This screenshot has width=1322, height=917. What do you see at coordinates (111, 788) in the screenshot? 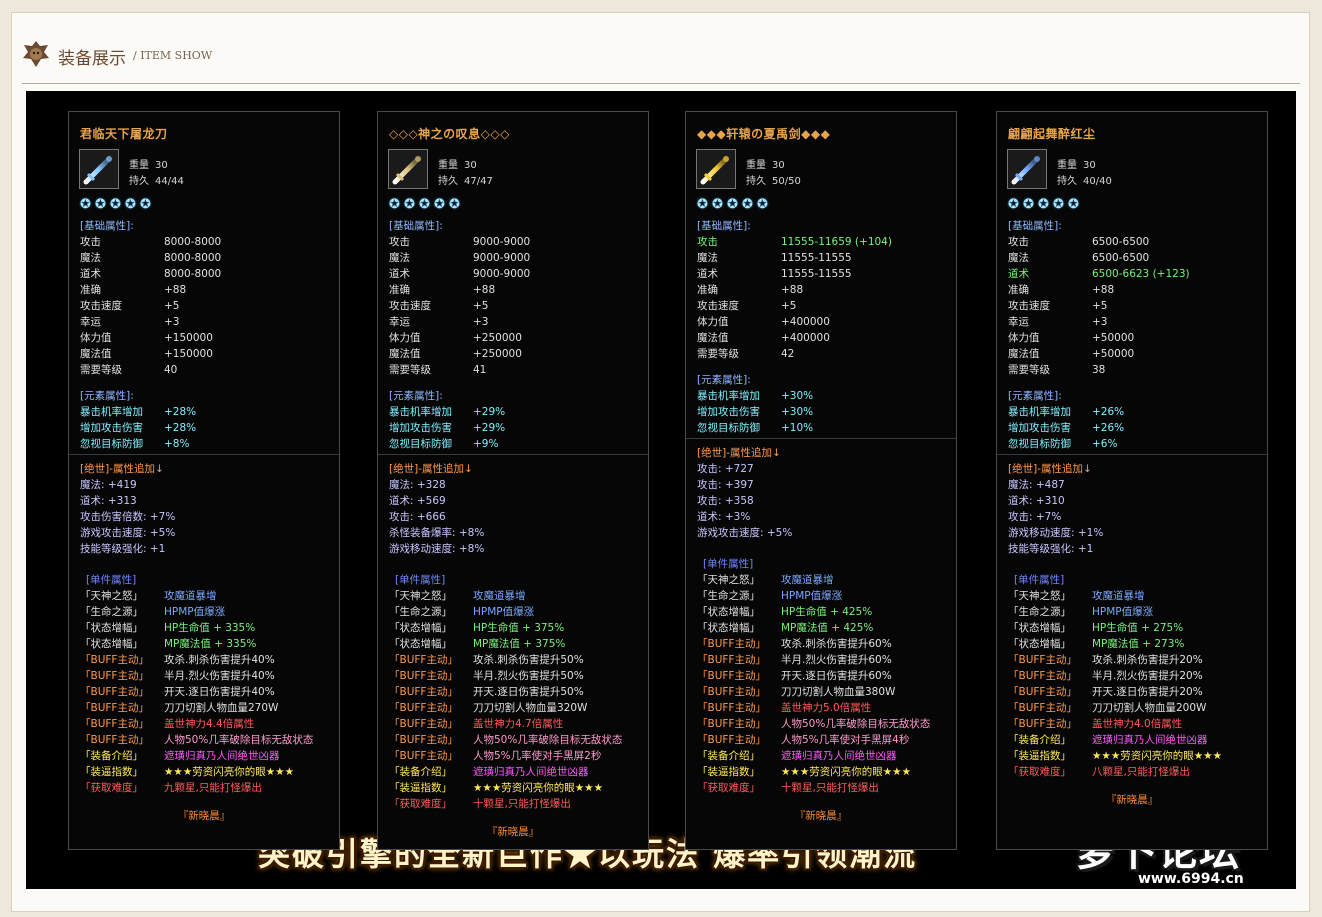
I see `set-key: 「获取难度」` at bounding box center [111, 788].